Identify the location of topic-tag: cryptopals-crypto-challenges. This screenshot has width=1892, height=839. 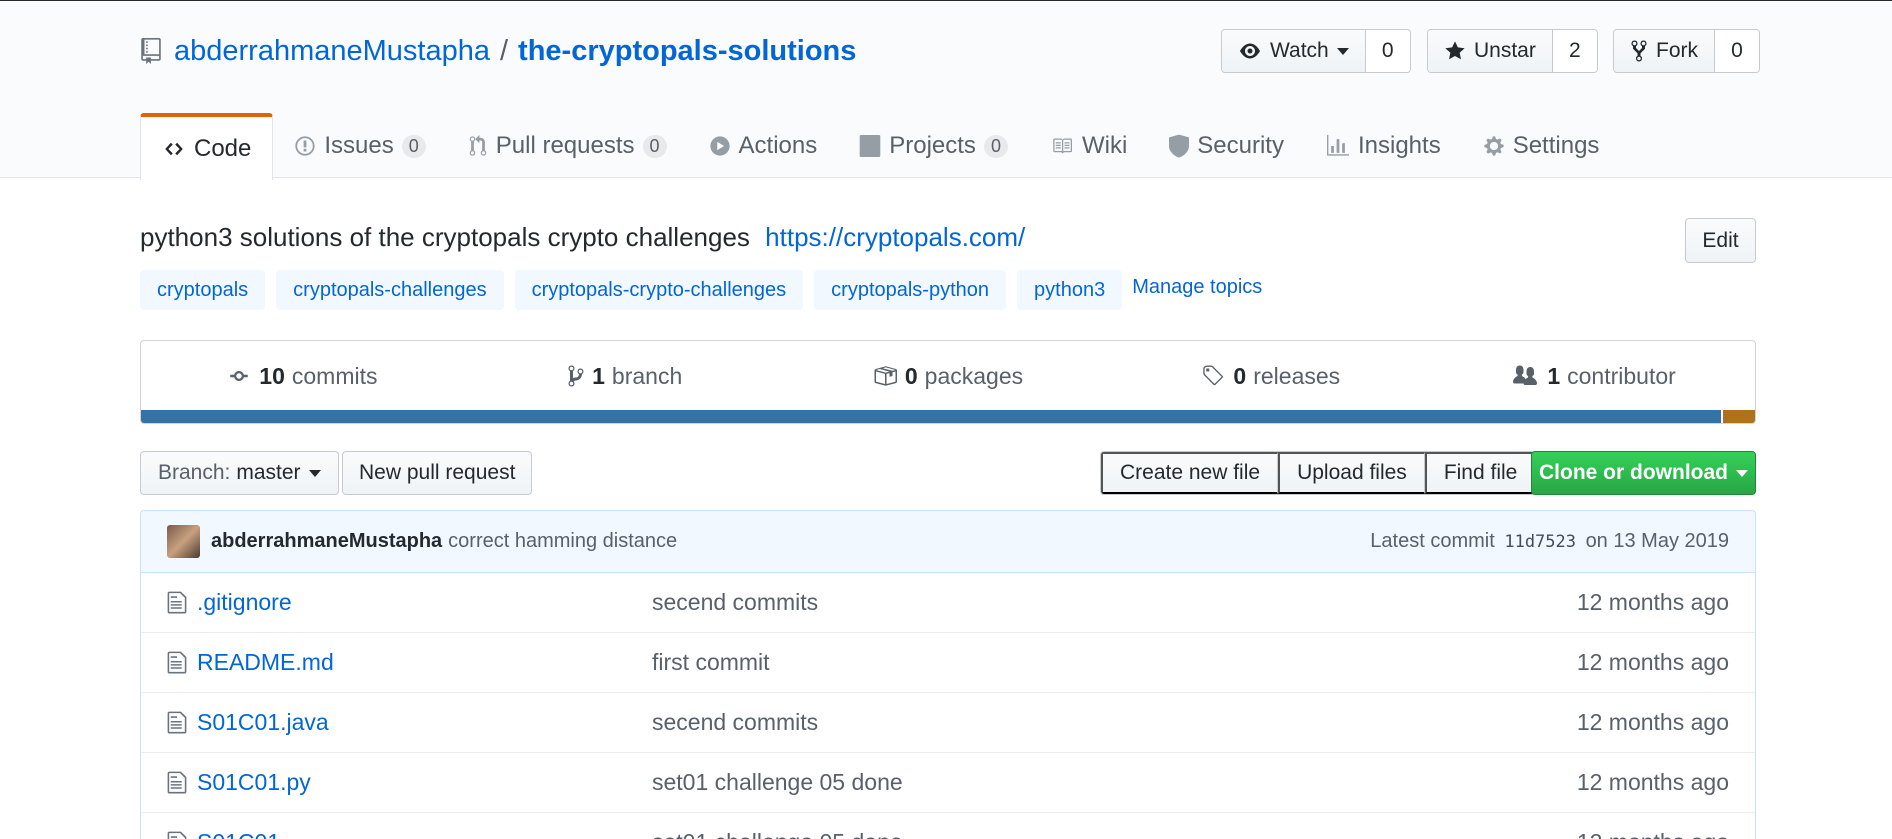
(659, 290).